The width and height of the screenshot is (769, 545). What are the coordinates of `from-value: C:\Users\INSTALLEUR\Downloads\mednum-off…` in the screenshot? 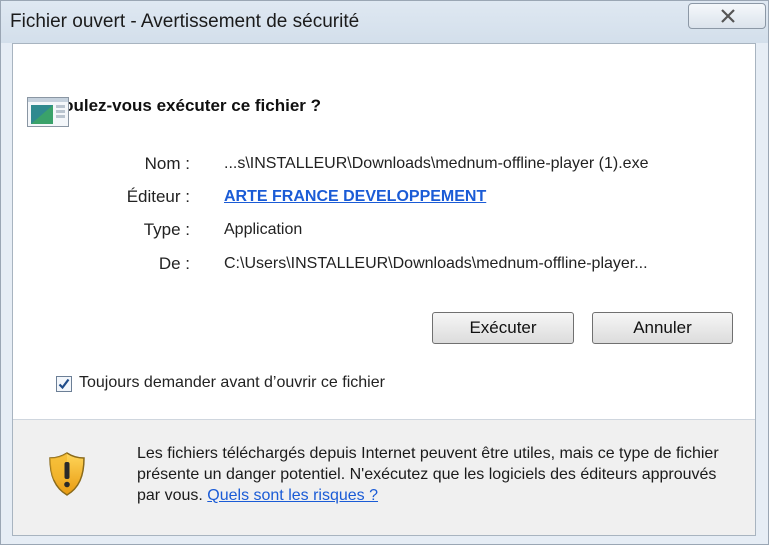 It's located at (436, 263).